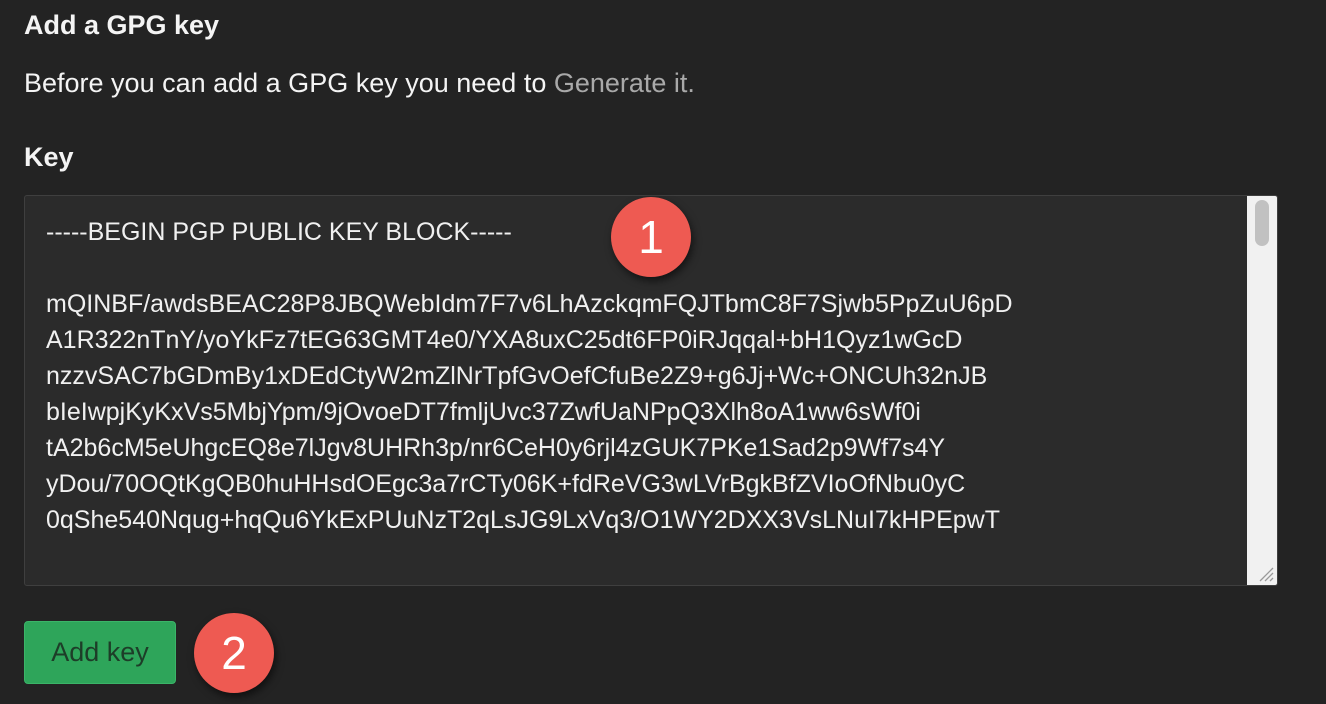 The image size is (1326, 704). Describe the element at coordinates (49, 157) in the screenshot. I see `key-label: Key` at that location.